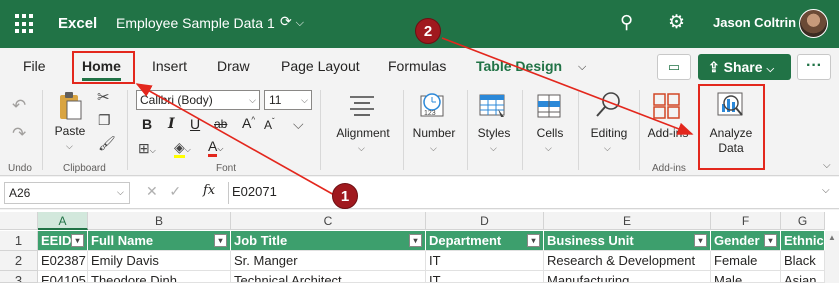 The width and height of the screenshot is (839, 283). I want to click on column-header-g: G, so click(803, 221).